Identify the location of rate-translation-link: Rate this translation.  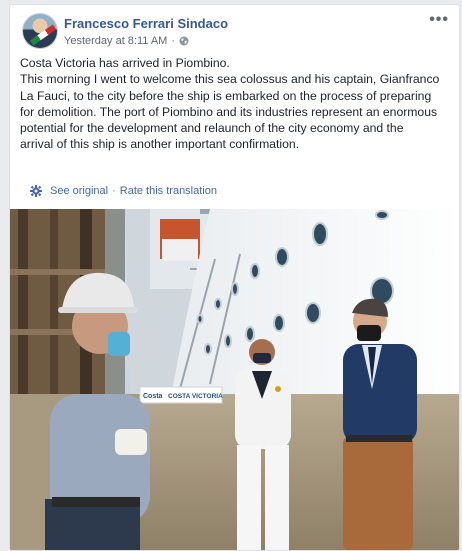
(168, 191).